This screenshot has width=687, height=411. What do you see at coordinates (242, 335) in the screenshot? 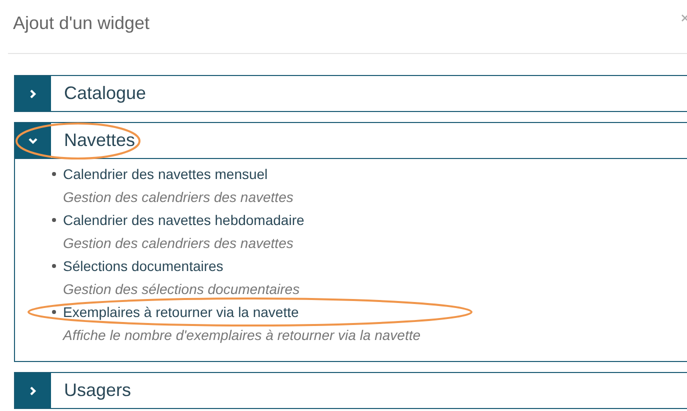
I see `widget-description: Affiche le nombre d'exemplaires à retourner via la navette` at bounding box center [242, 335].